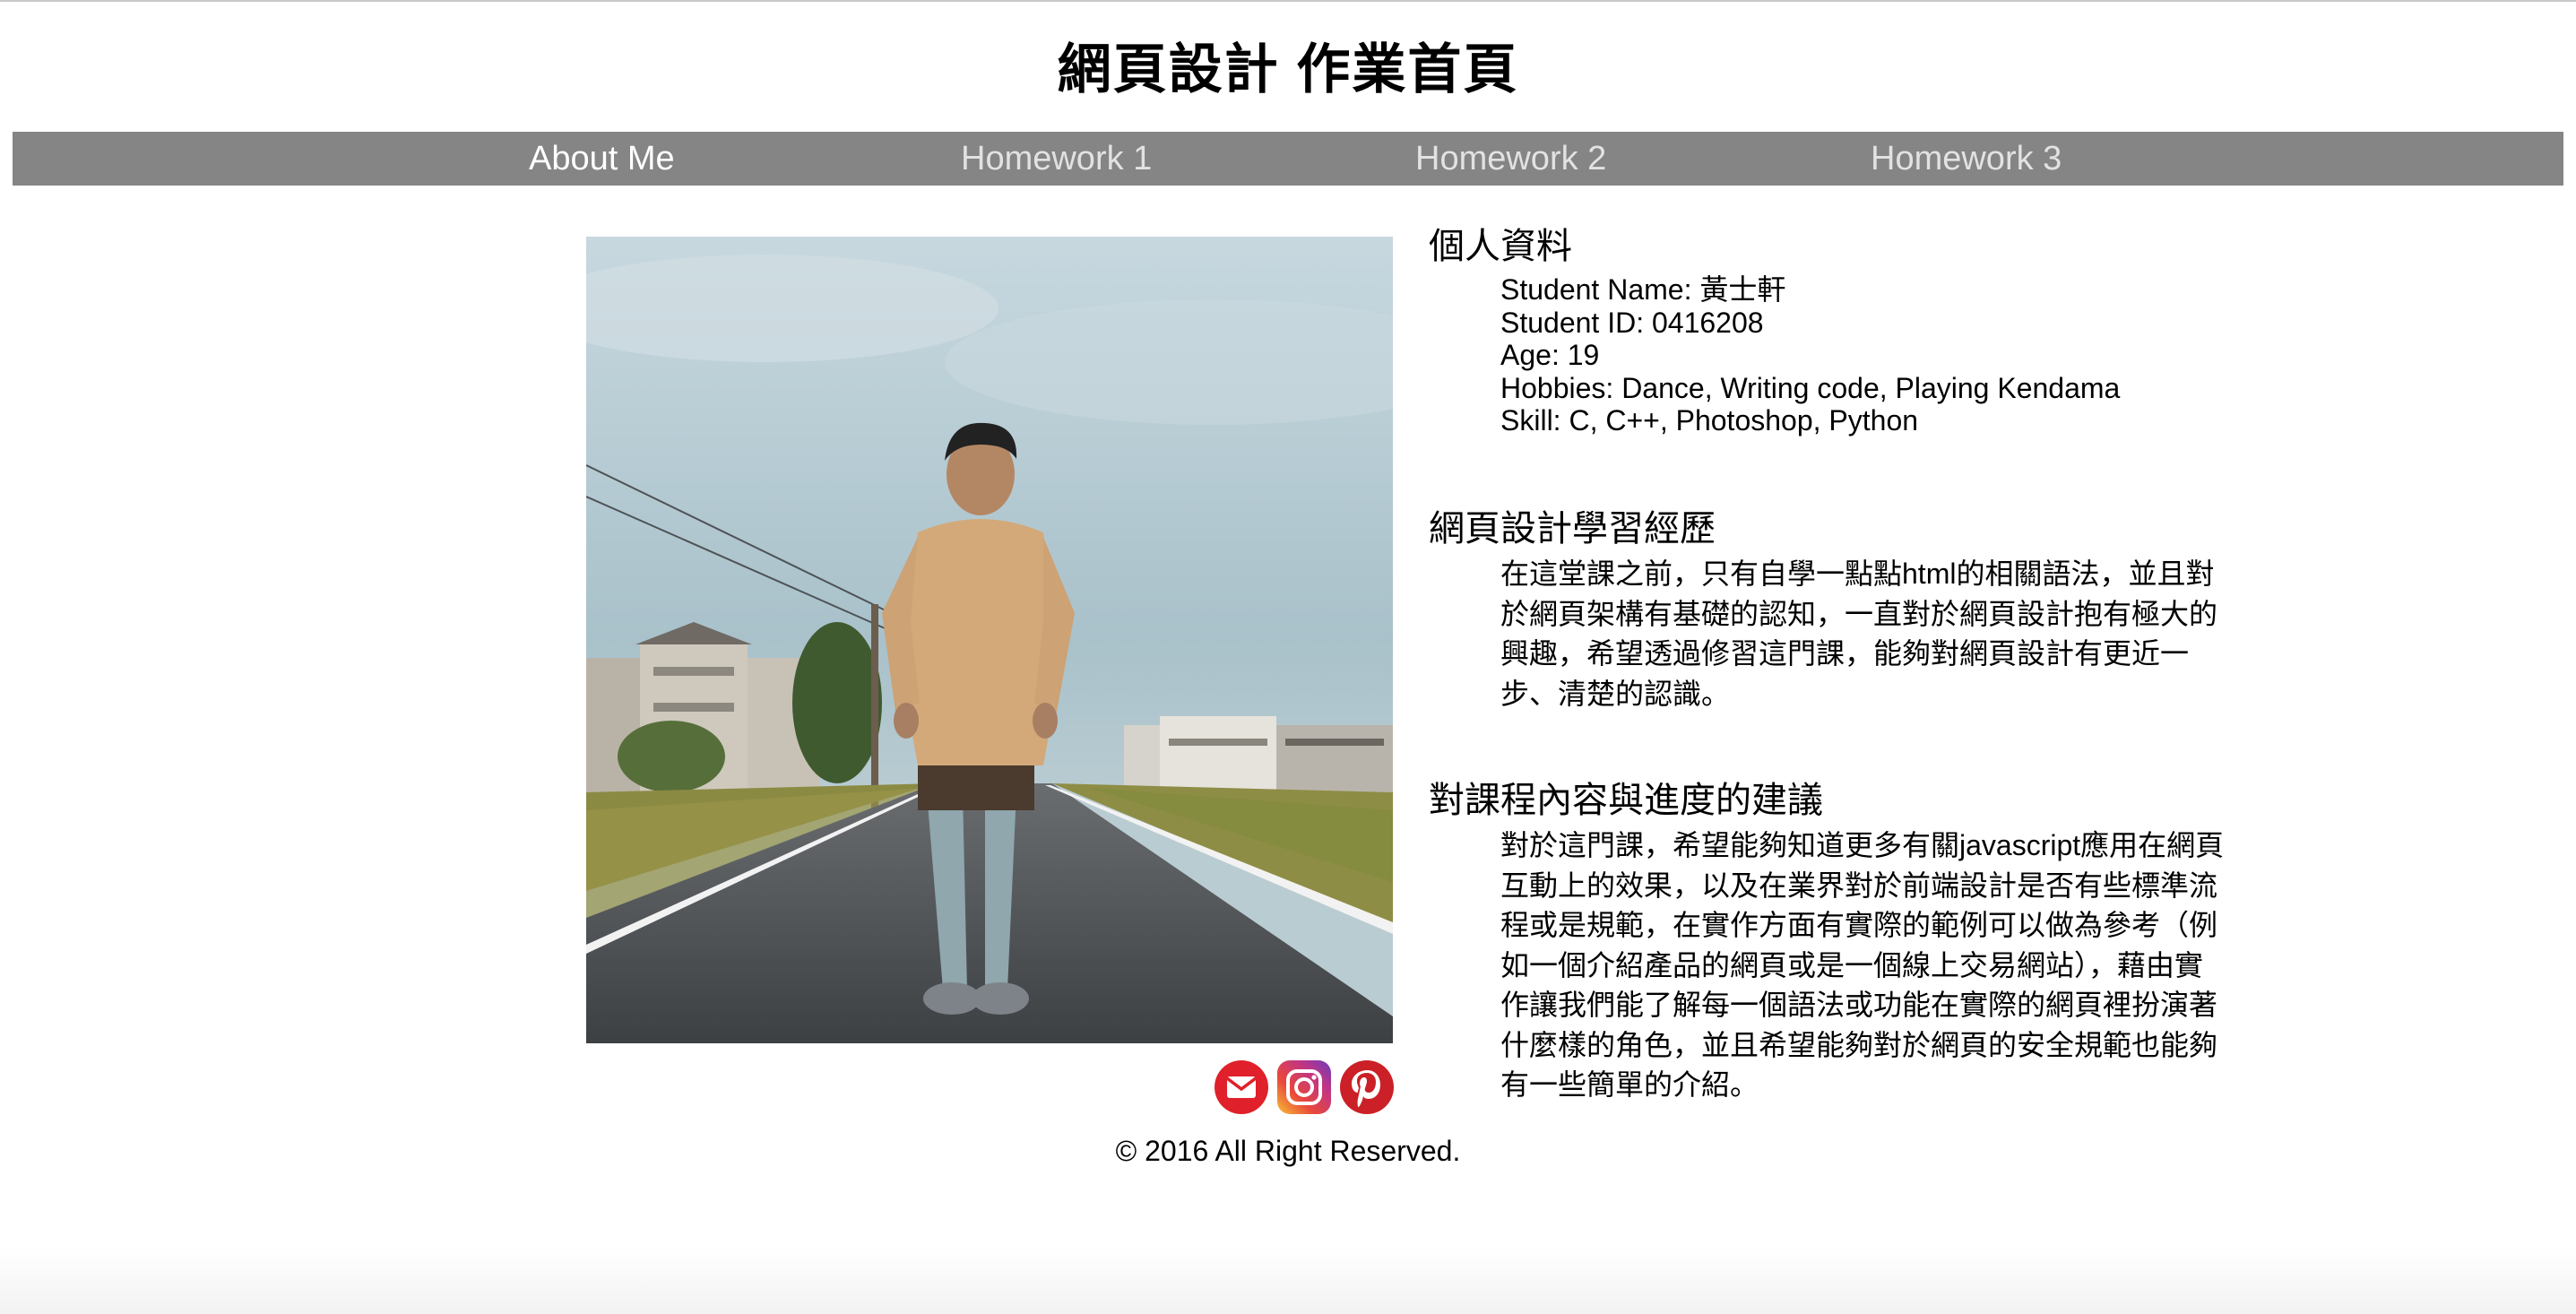 Image resolution: width=2576 pixels, height=1314 pixels. Describe the element at coordinates (1367, 1087) in the screenshot. I see `pinterest-icon` at that location.